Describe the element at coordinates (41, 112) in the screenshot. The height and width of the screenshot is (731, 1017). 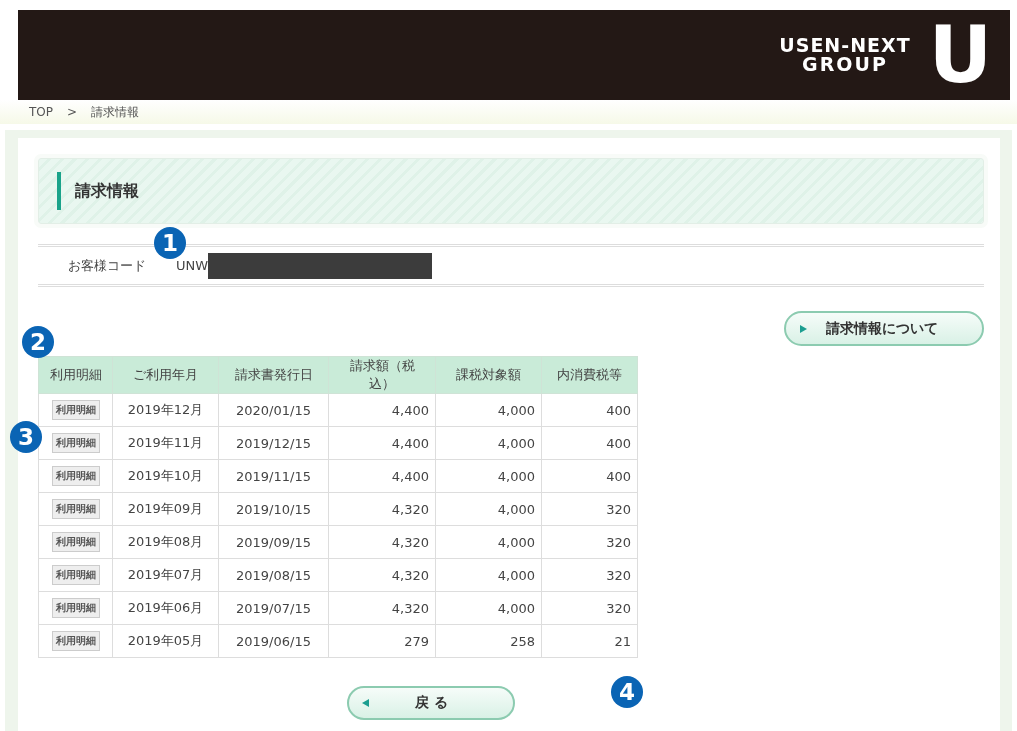
I see `breadcrumb-link: TOP` at that location.